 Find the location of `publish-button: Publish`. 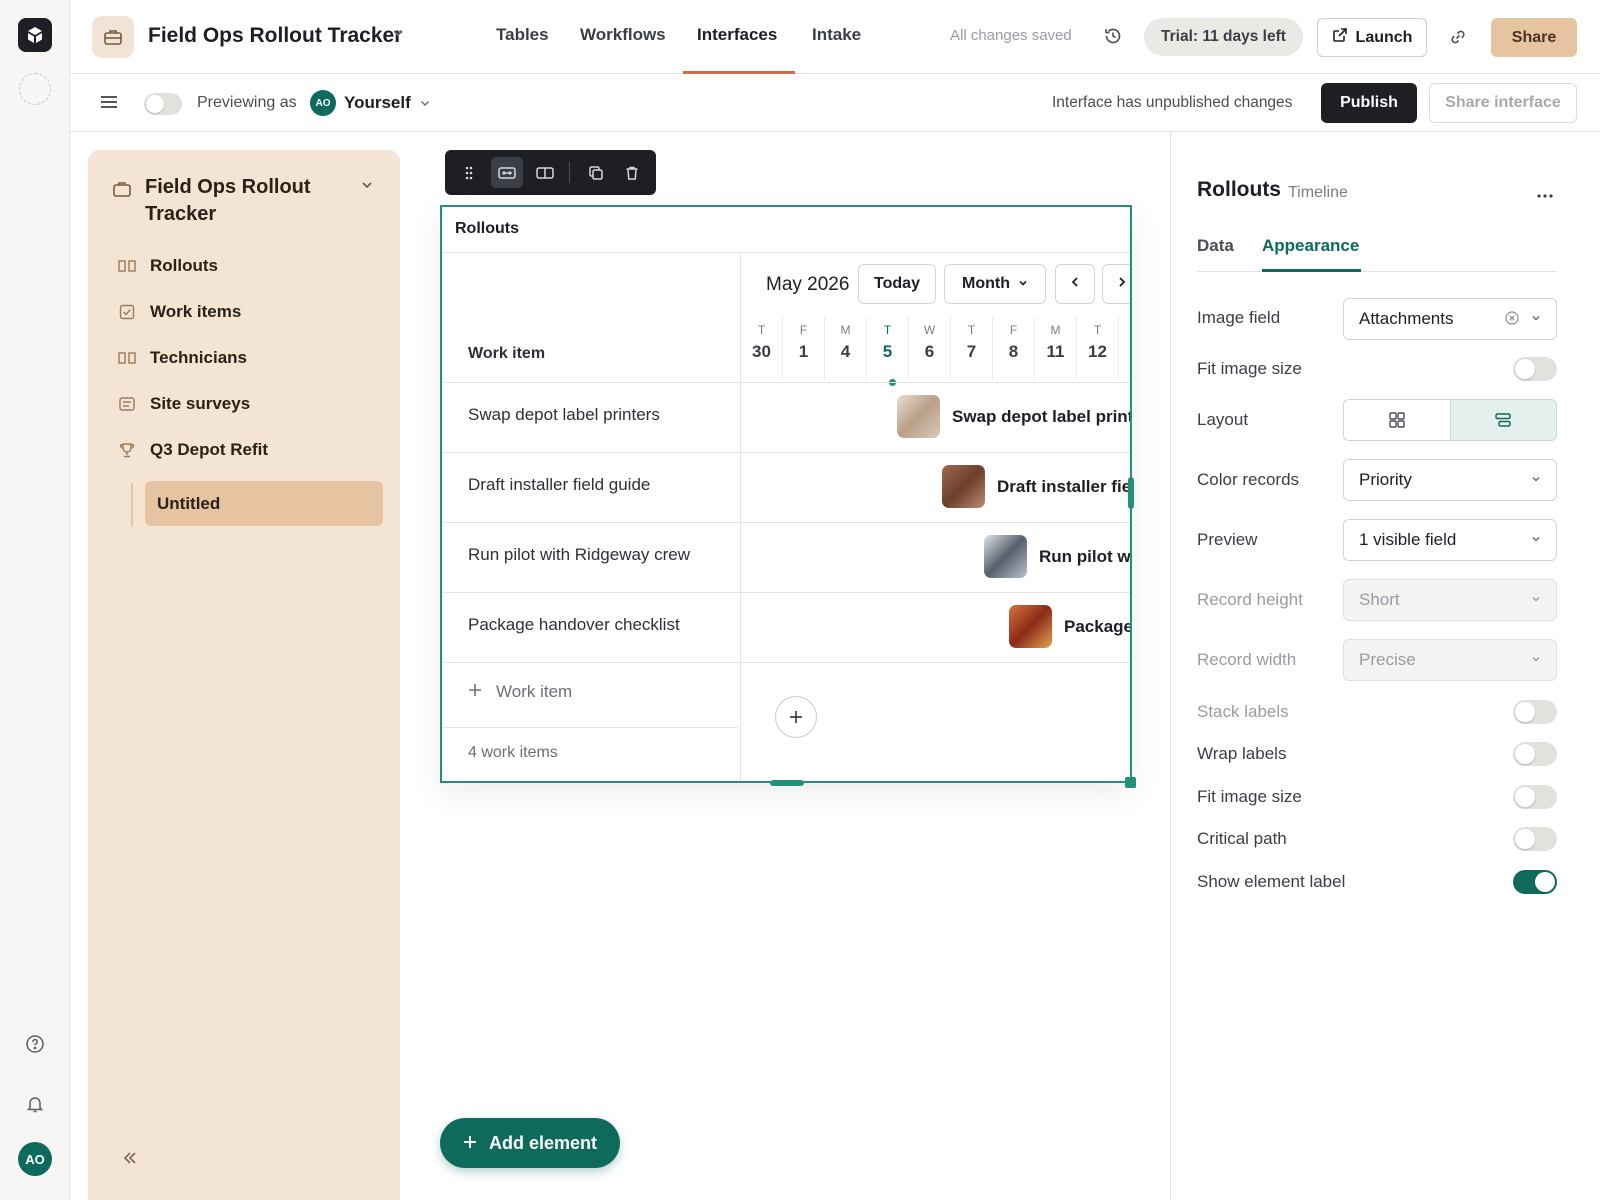

publish-button: Publish is located at coordinates (1369, 103).